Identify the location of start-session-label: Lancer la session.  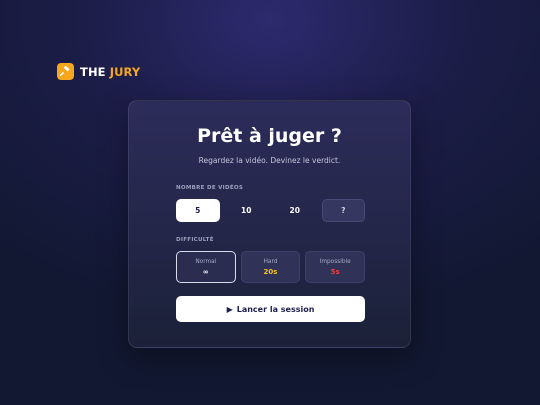
(275, 309).